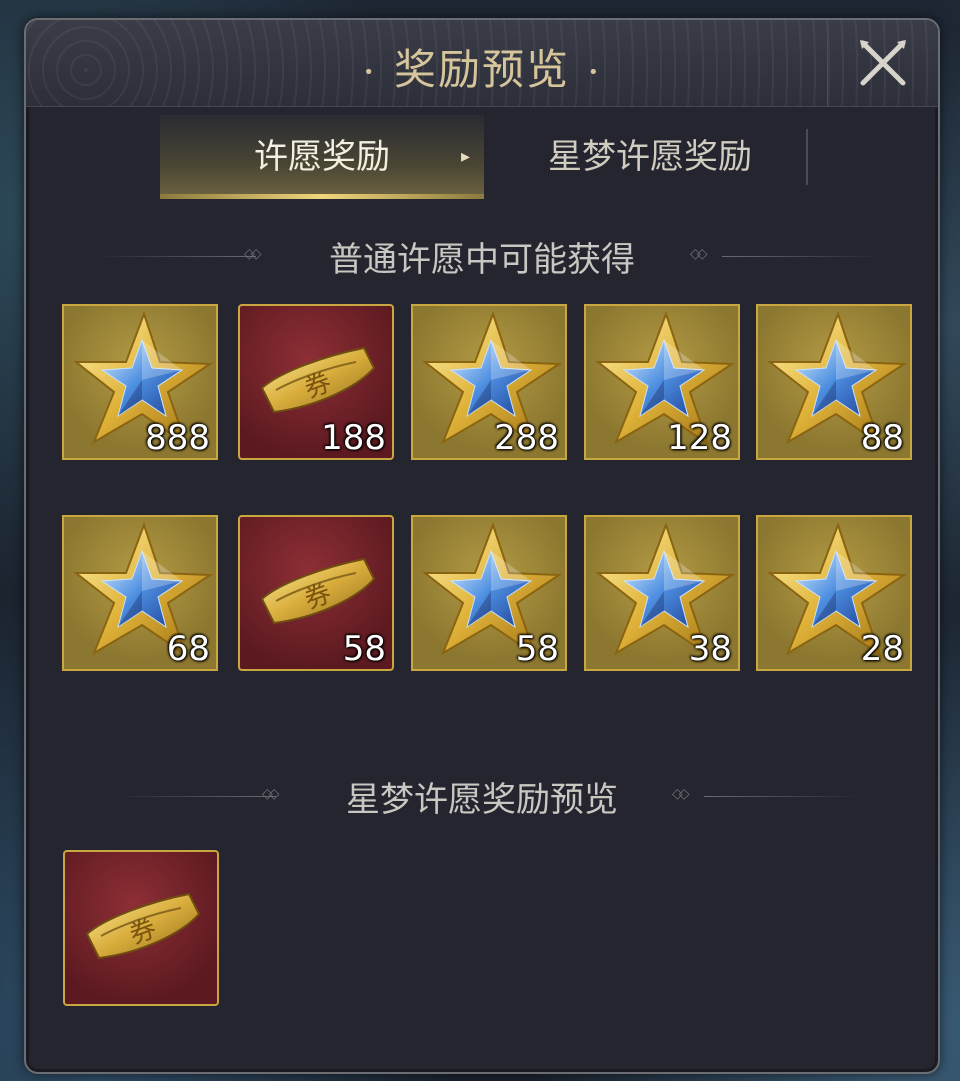  I want to click on tab-star-dream-rewards: 星梦许愿奖励, so click(650, 157).